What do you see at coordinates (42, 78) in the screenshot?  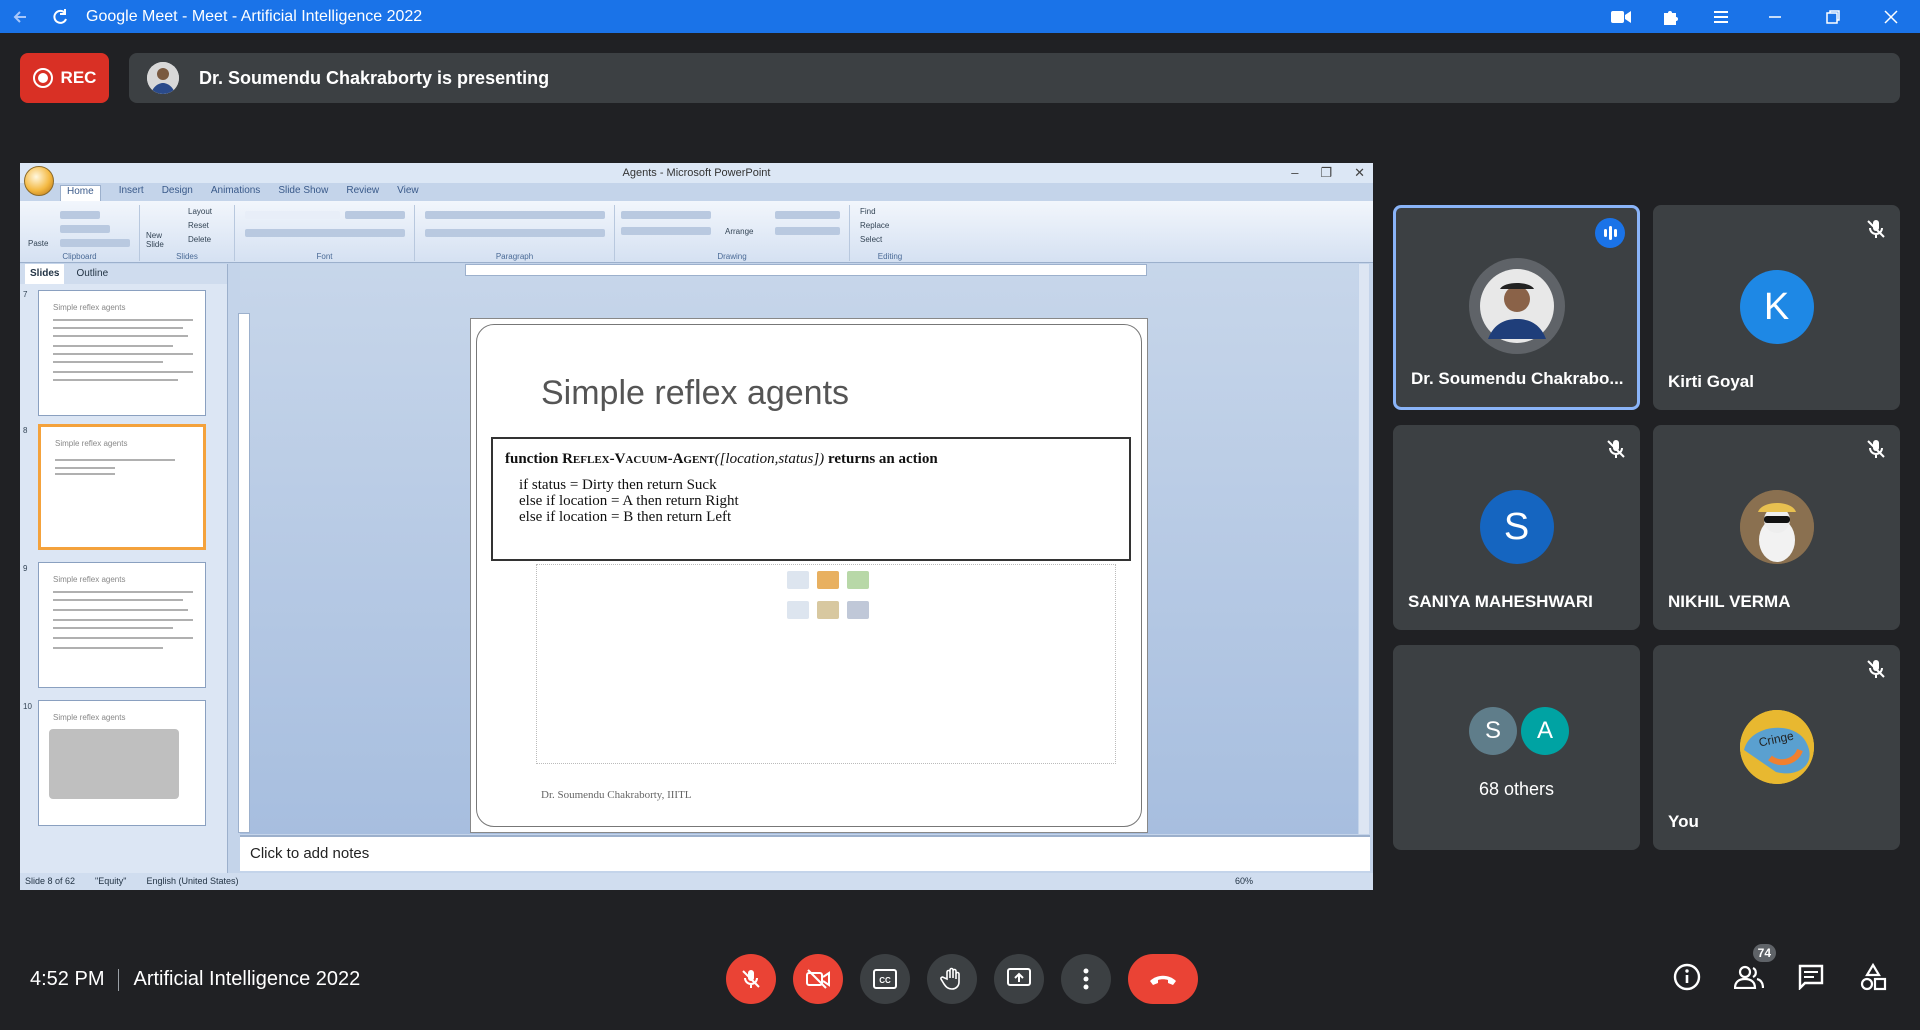 I see `record-icon` at bounding box center [42, 78].